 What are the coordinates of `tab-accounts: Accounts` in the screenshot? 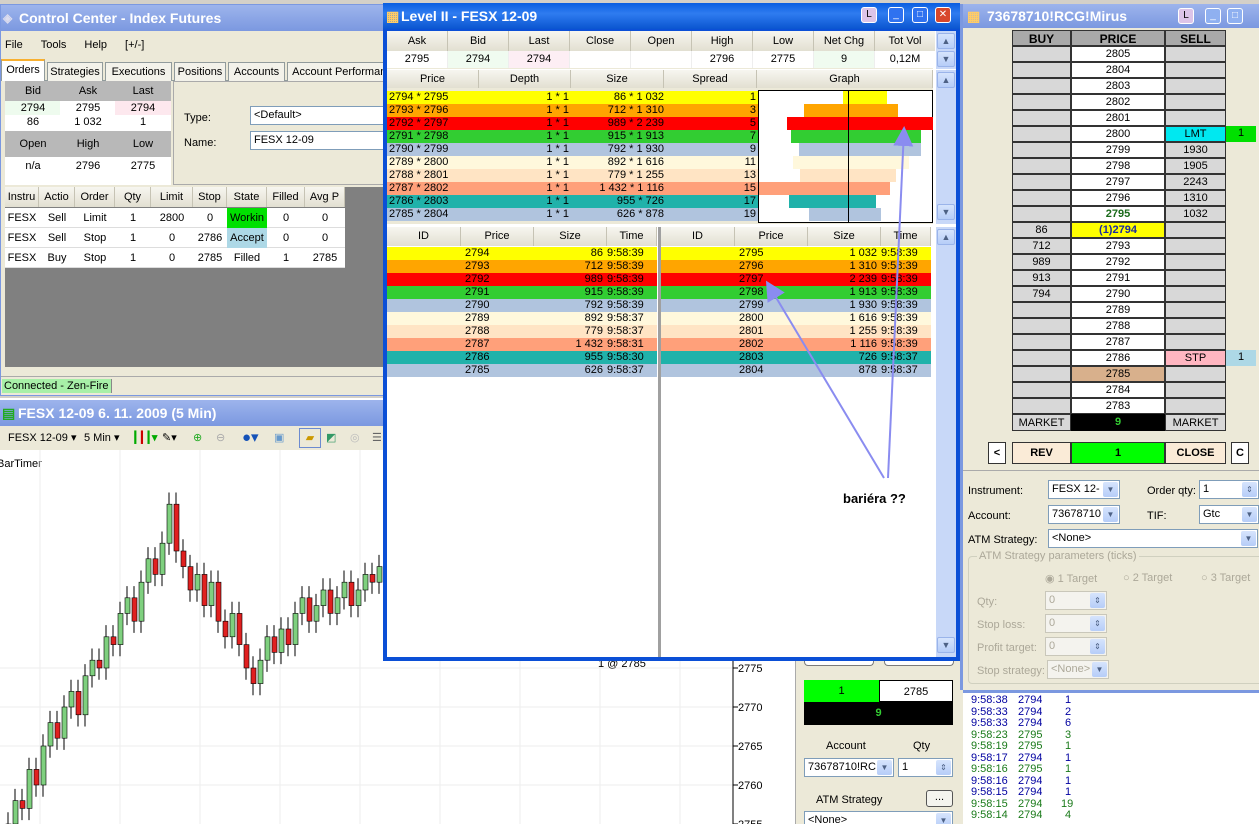 It's located at (256, 71).